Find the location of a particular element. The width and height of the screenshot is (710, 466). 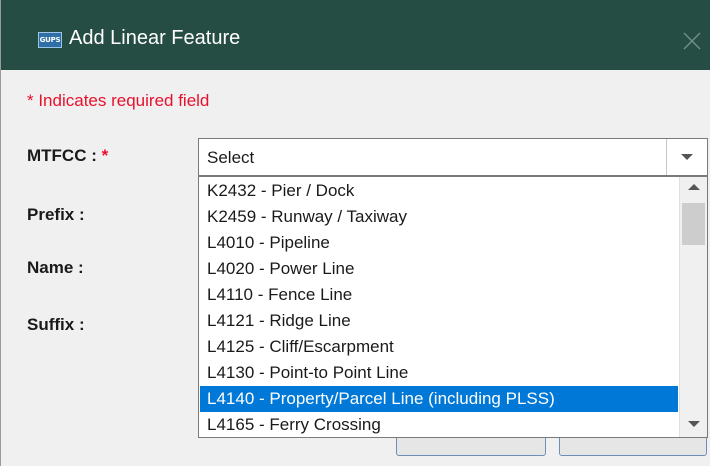

suffix-label: Suffix : is located at coordinates (56, 324).